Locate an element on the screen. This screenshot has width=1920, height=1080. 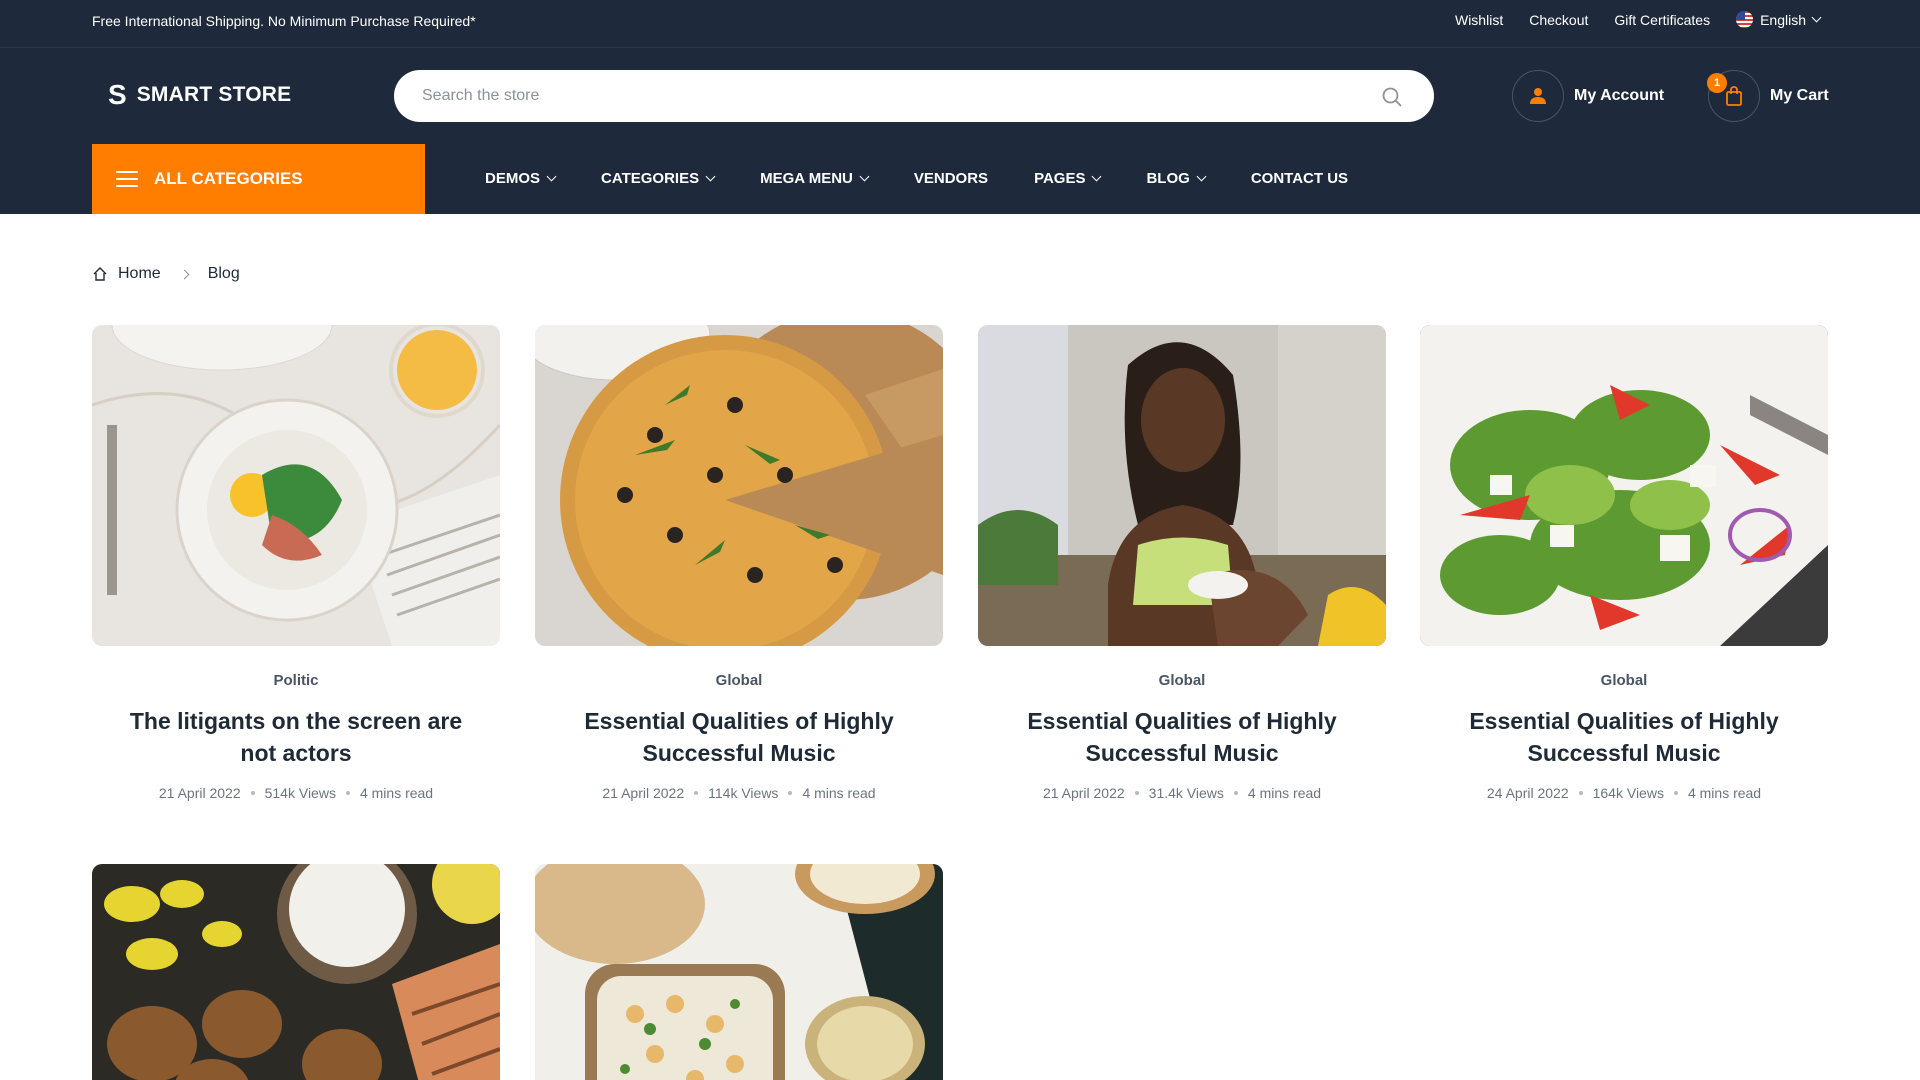
search-icon is located at coordinates (1392, 97).